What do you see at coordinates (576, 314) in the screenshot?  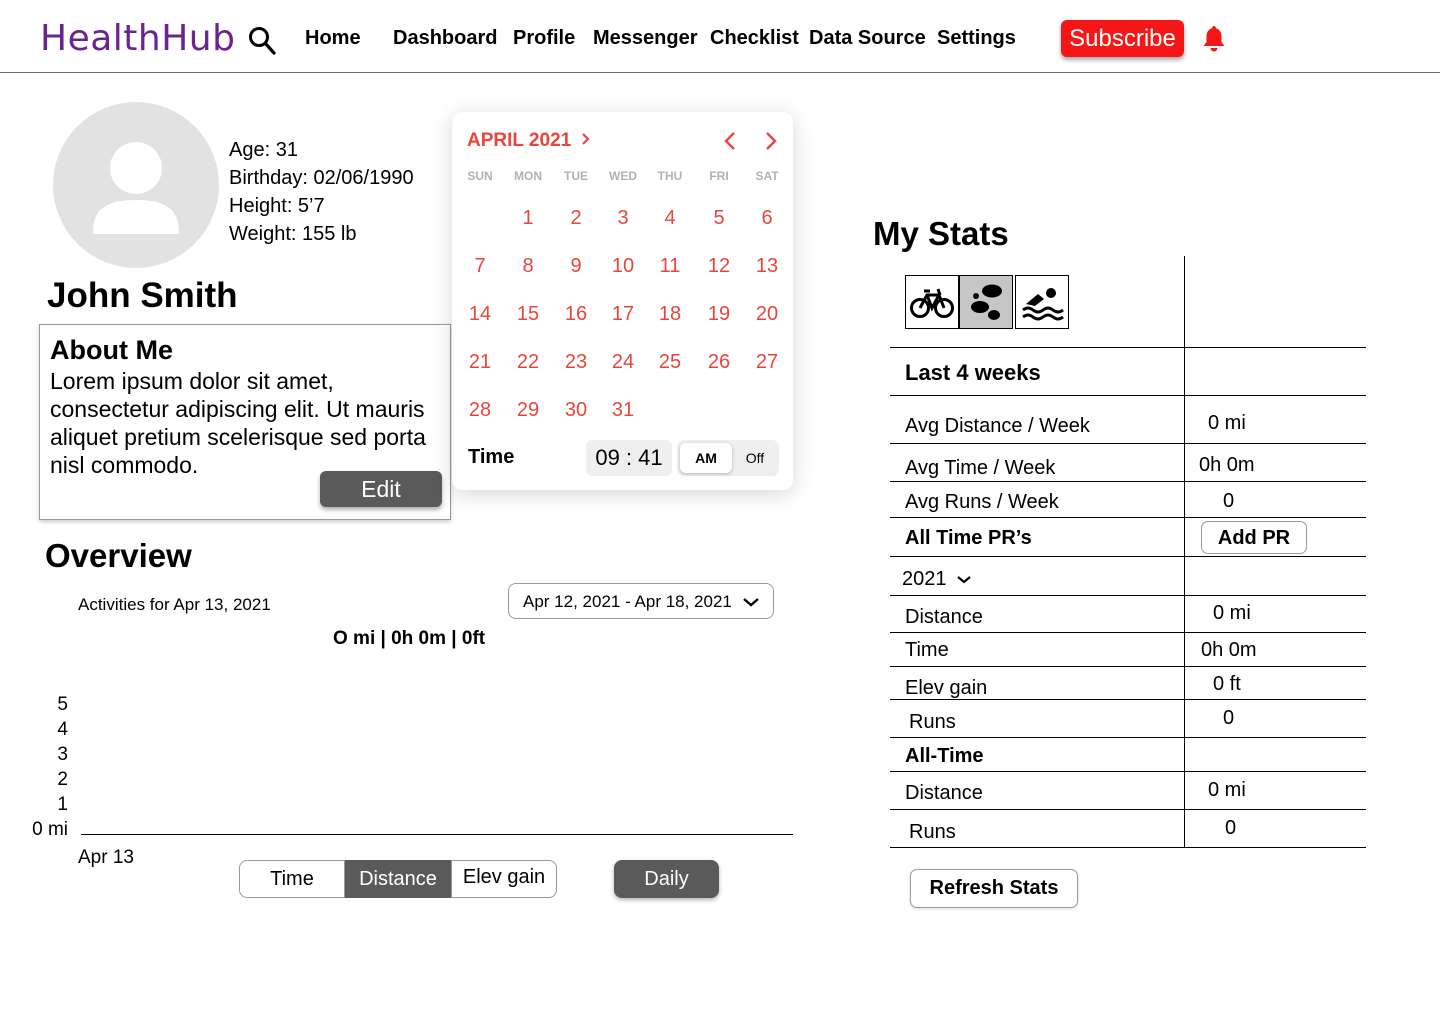 I see `calendar-day: 16` at bounding box center [576, 314].